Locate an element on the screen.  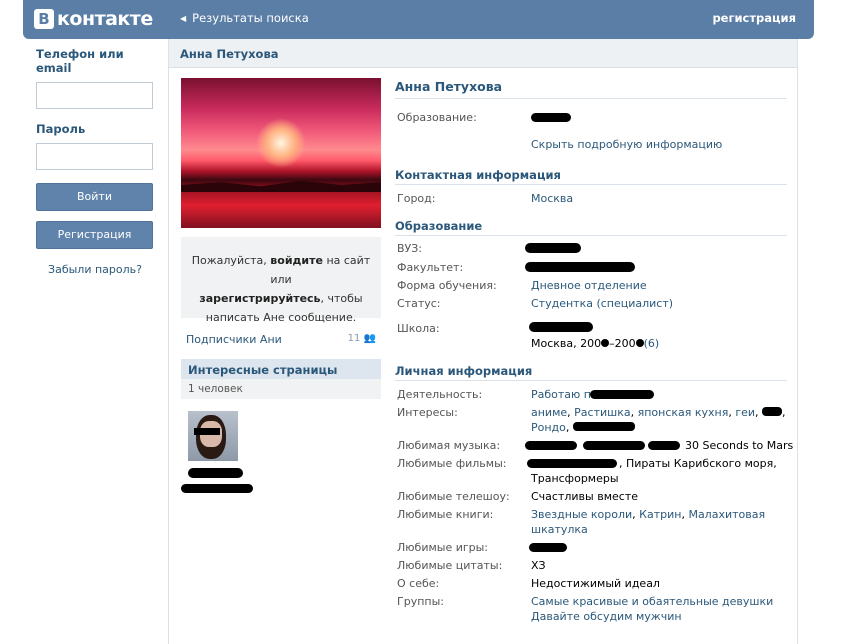
movies-label: Любимые фильмы: is located at coordinates (452, 463).